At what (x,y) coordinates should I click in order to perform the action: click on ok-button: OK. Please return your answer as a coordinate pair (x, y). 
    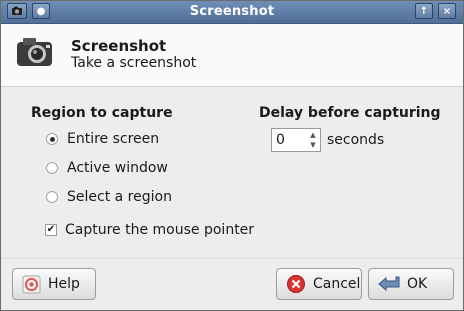
    Looking at the image, I should click on (411, 284).